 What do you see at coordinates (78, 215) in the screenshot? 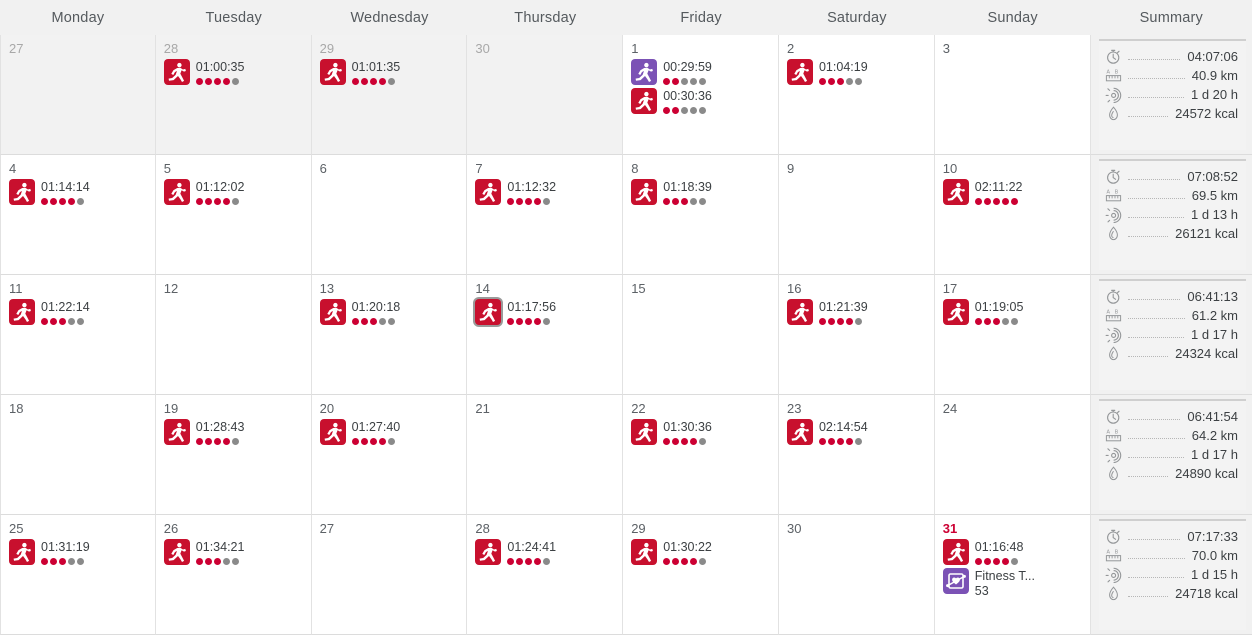
I see `day-cell: 4 01:14:14` at bounding box center [78, 215].